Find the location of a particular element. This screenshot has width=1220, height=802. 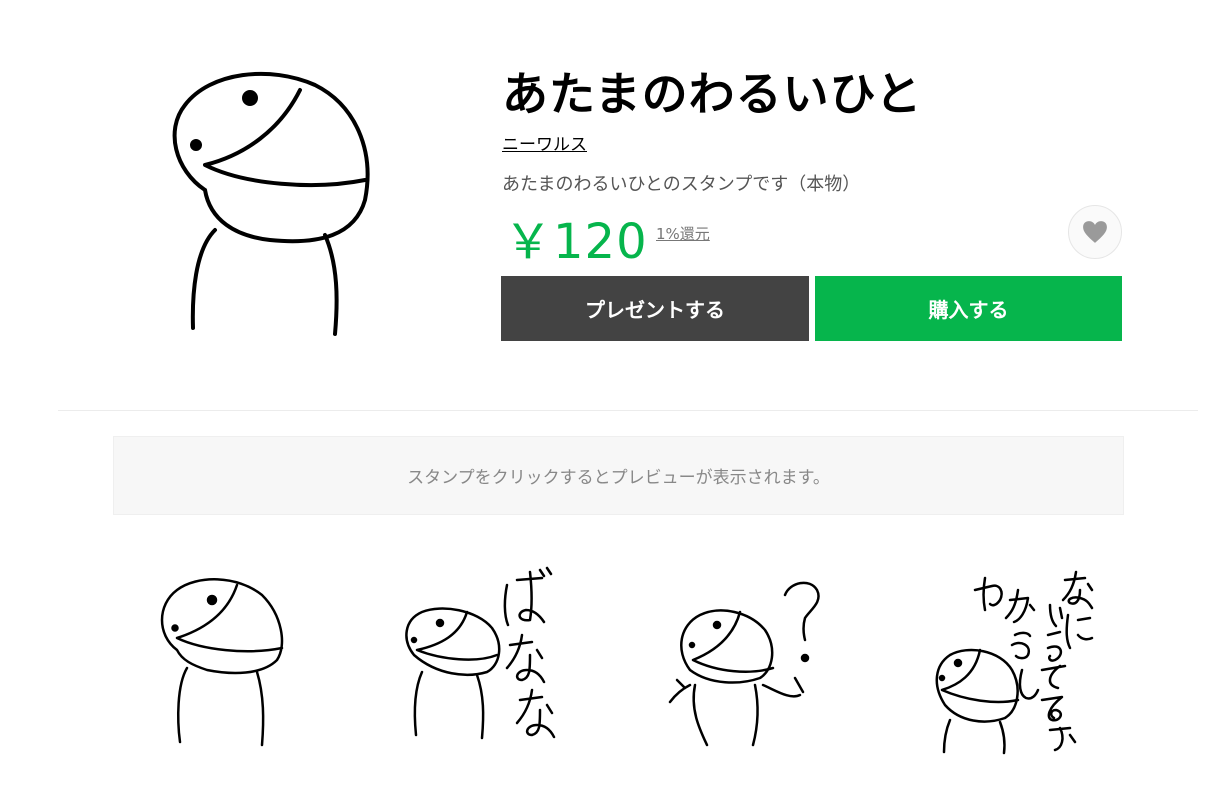

preview-notice: スタンプをクリックするとプレビューが表示されます。 is located at coordinates (618, 475).